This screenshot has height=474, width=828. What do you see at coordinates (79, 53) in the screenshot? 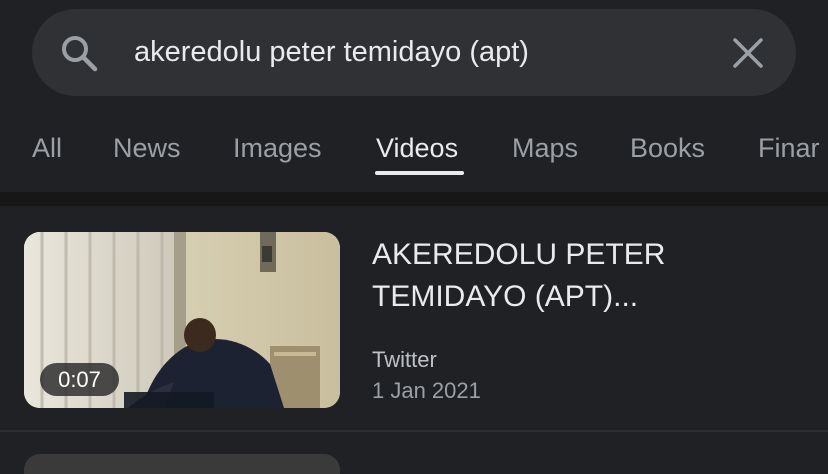
I see `search-icon` at bounding box center [79, 53].